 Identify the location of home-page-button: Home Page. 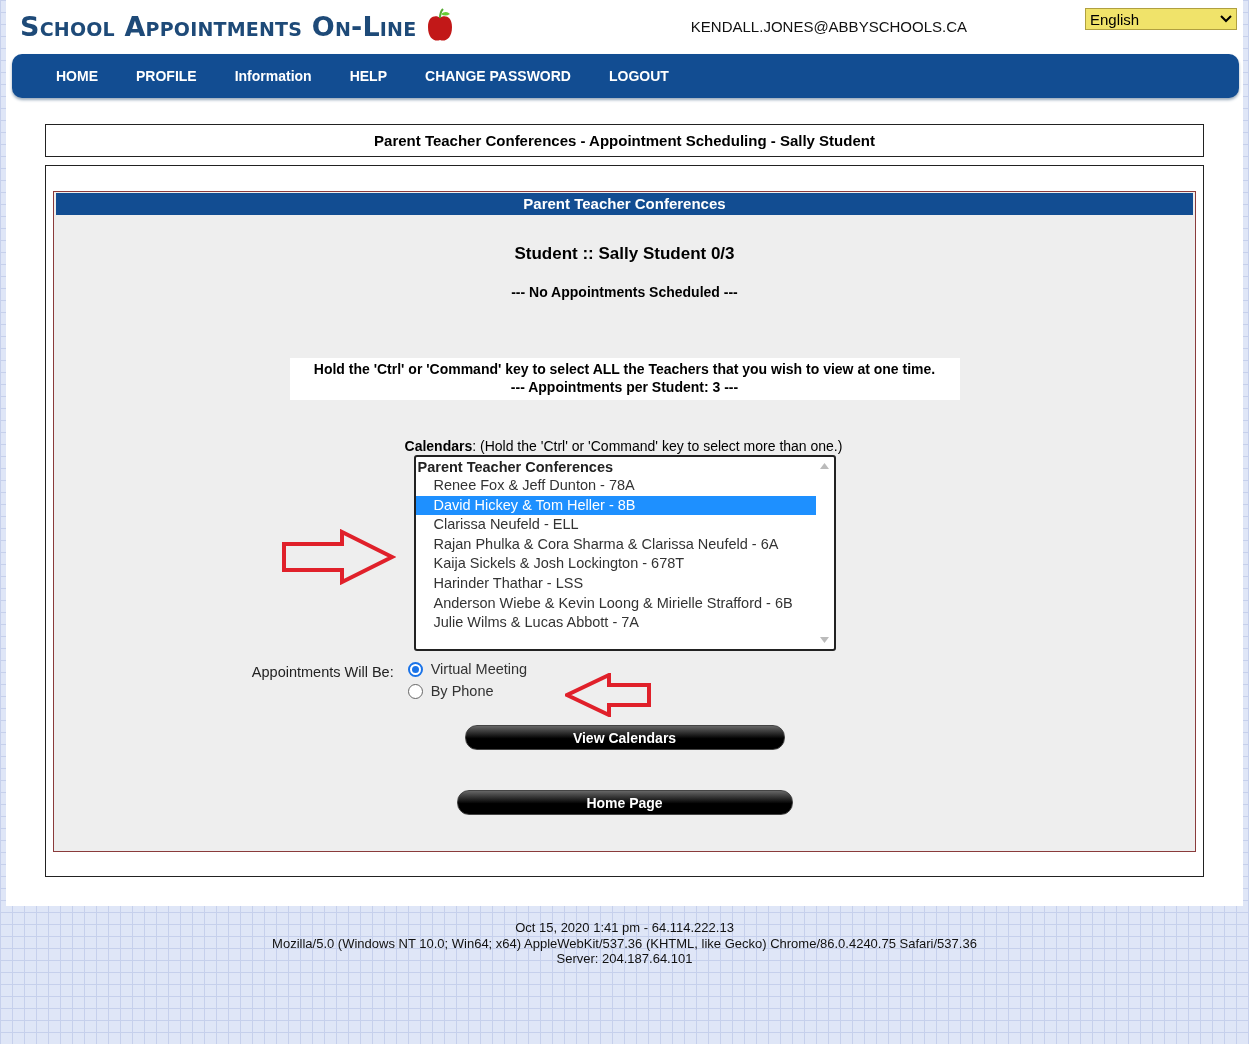
(624, 802).